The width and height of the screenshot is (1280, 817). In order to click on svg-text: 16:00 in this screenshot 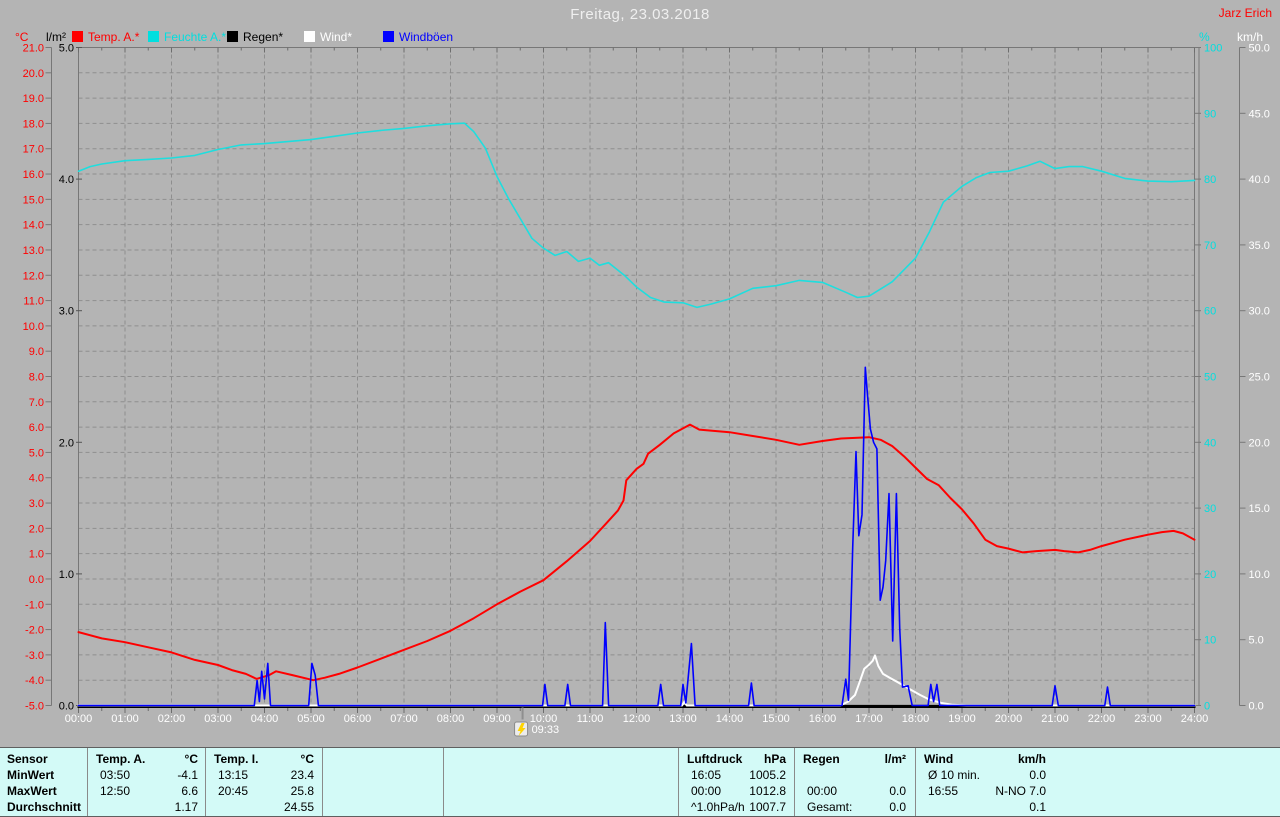, I will do `click(823, 719)`.